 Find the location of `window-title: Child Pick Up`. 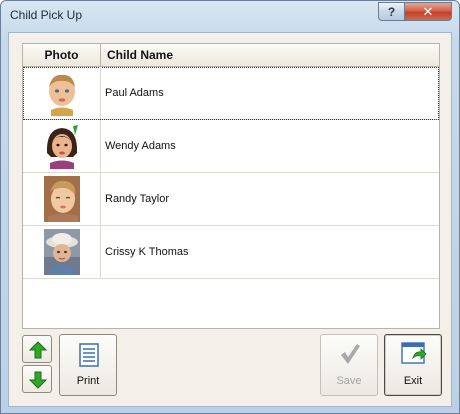

window-title: Child Pick Up is located at coordinates (46, 15).